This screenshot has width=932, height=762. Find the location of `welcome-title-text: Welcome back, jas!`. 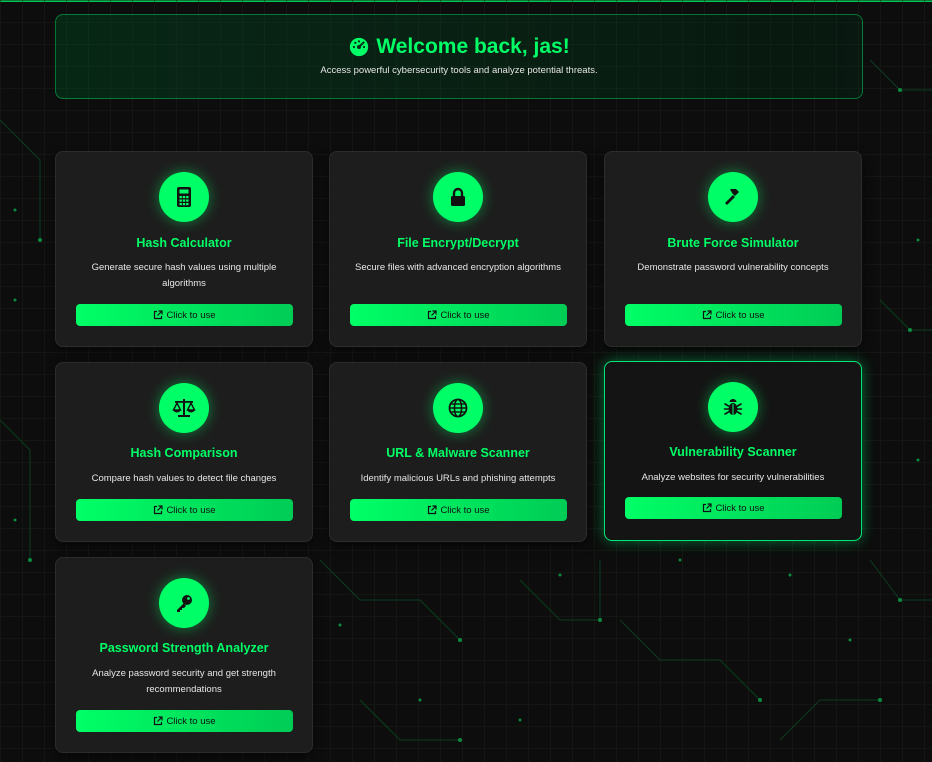

welcome-title-text: Welcome back, jas! is located at coordinates (473, 46).